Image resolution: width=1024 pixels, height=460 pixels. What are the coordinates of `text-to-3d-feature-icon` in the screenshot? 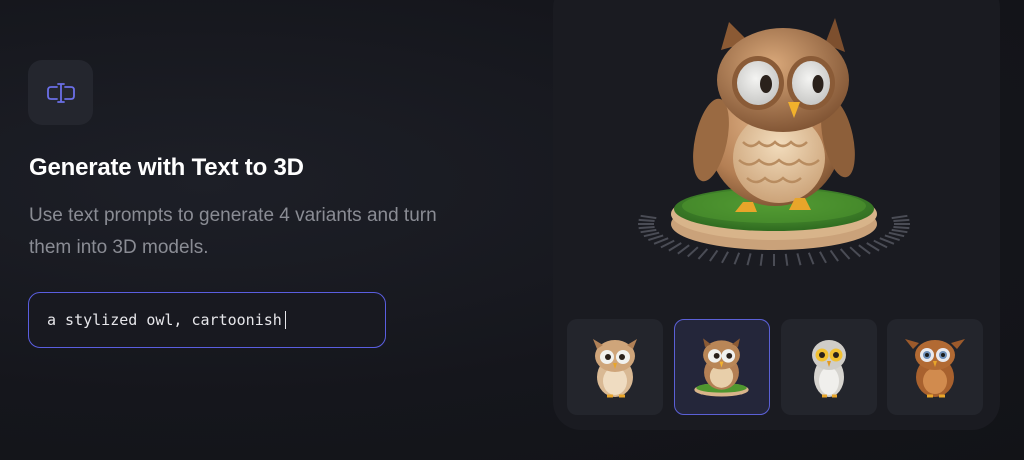 It's located at (60, 92).